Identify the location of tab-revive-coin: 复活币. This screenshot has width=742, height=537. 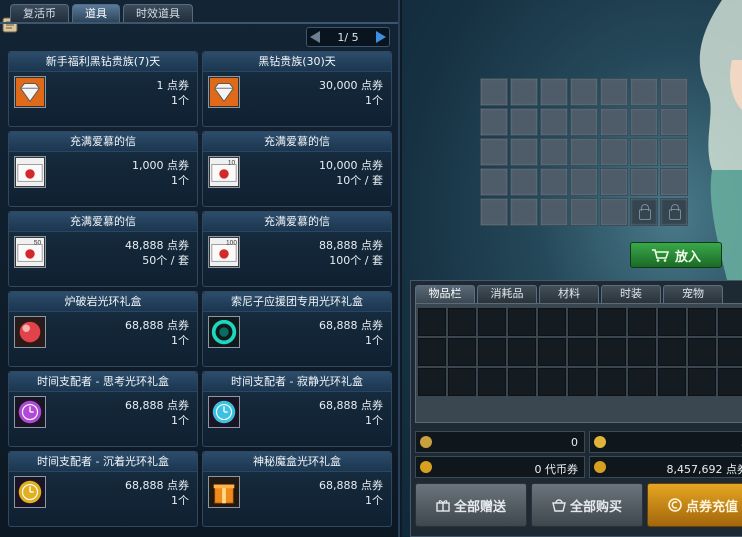
(39, 13).